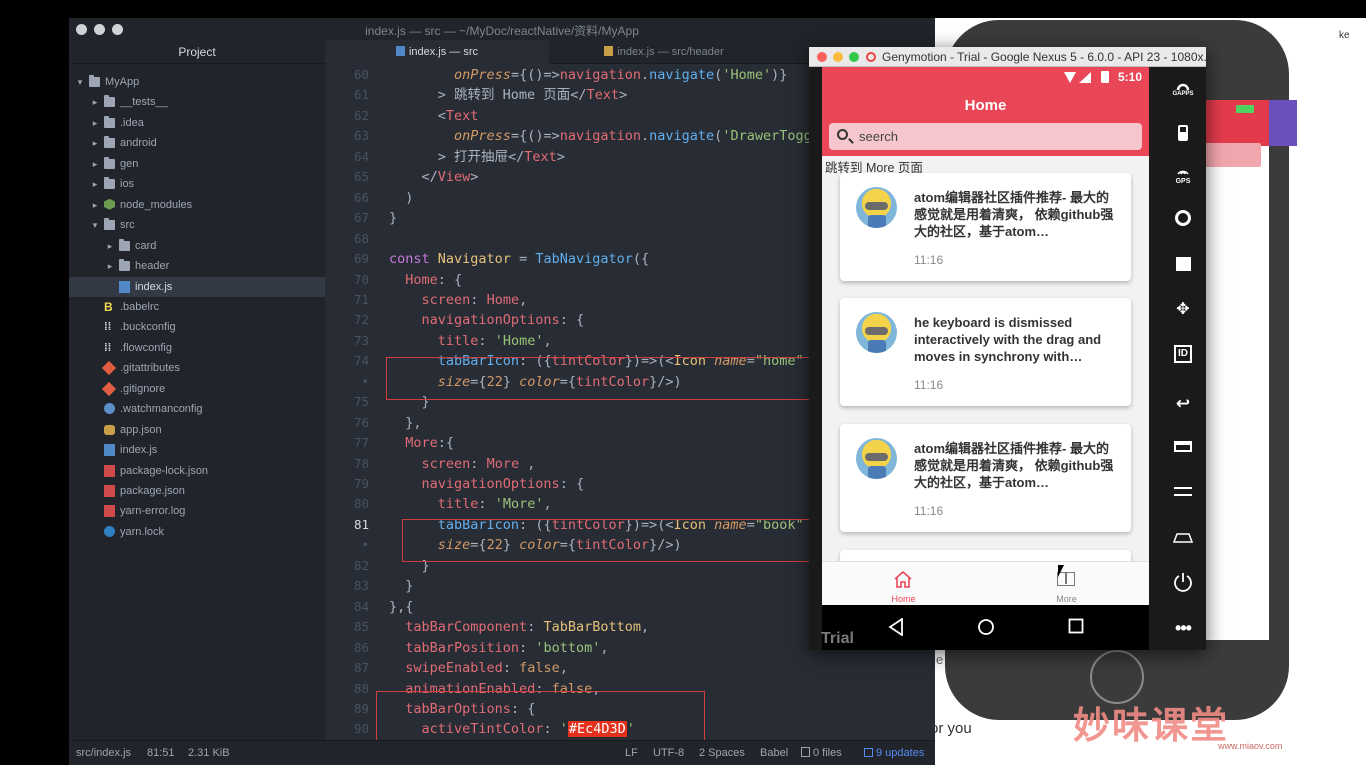 This screenshot has height=765, width=1366. What do you see at coordinates (822, 57) in the screenshot?
I see `close-window-button` at bounding box center [822, 57].